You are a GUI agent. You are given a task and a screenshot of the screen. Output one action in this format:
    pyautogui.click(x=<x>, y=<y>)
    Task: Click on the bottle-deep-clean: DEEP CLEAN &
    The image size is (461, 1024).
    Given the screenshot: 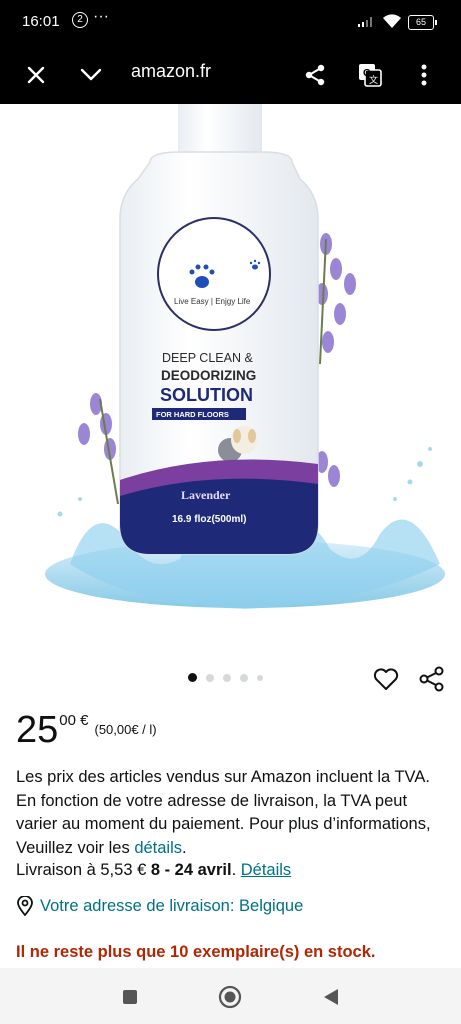 What is the action you would take?
    pyautogui.click(x=207, y=358)
    